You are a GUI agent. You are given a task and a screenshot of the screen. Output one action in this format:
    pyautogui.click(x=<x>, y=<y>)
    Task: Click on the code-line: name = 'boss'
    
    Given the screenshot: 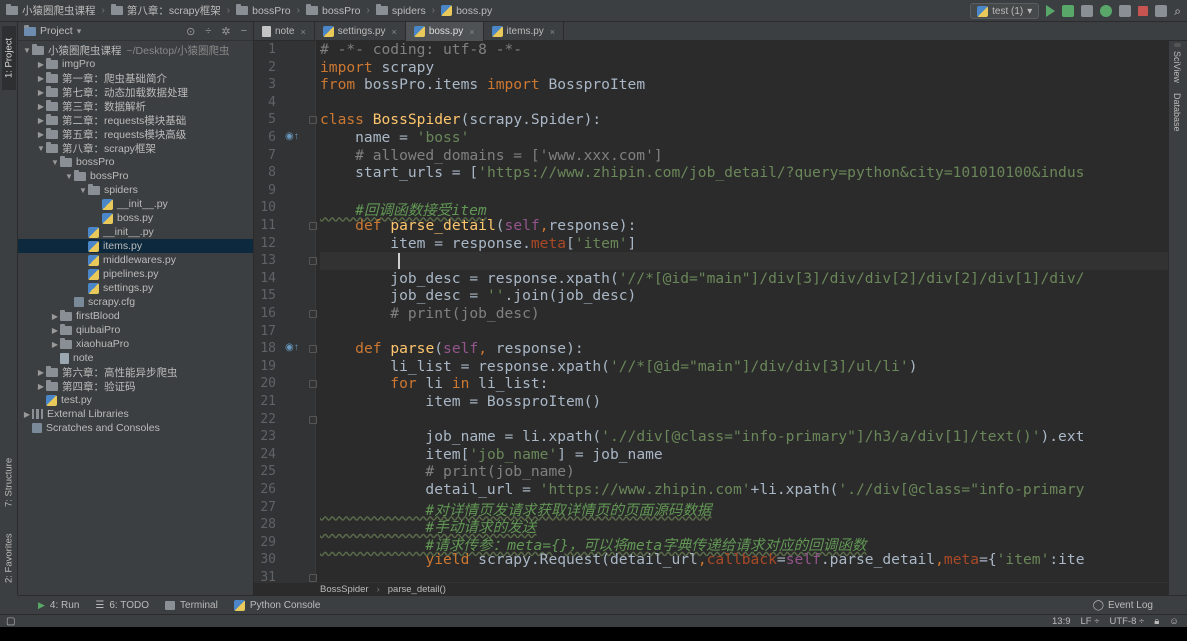 What is the action you would take?
    pyautogui.click(x=394, y=138)
    